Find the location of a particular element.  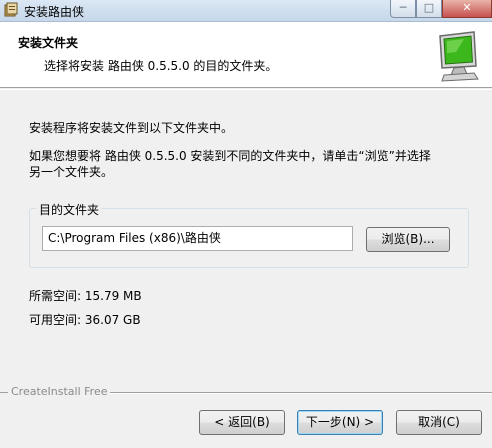

footer-divider-left is located at coordinates (4, 392).